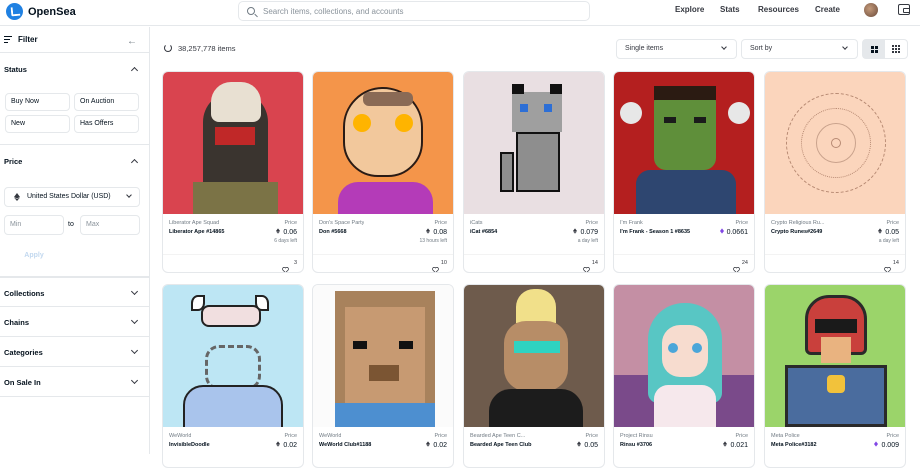  What do you see at coordinates (34, 256) in the screenshot?
I see `apply-button: Apply` at bounding box center [34, 256].